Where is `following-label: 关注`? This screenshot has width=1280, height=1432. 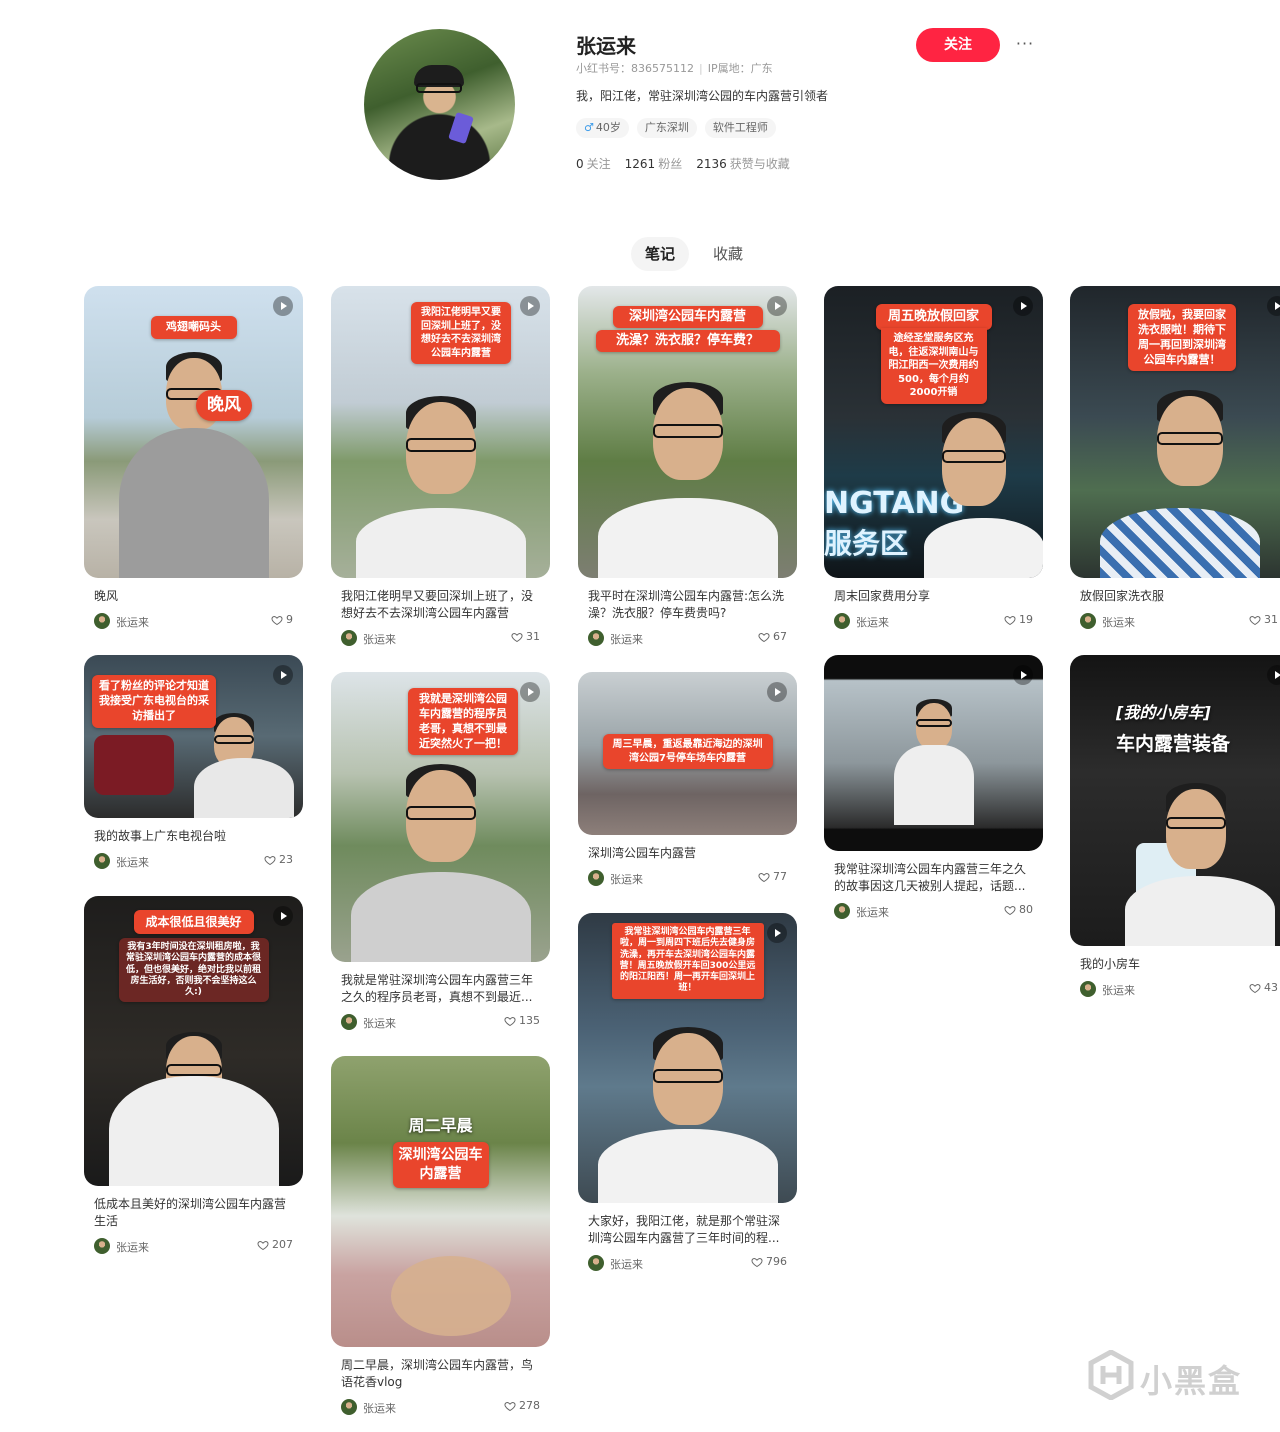 following-label: 关注 is located at coordinates (598, 164).